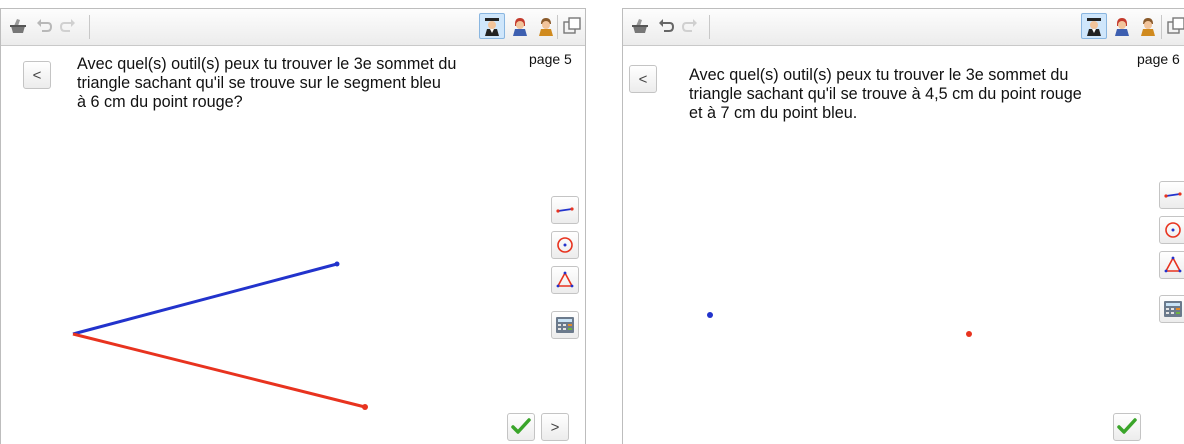  What do you see at coordinates (337, 264) in the screenshot?
I see `blue-endpoint` at bounding box center [337, 264].